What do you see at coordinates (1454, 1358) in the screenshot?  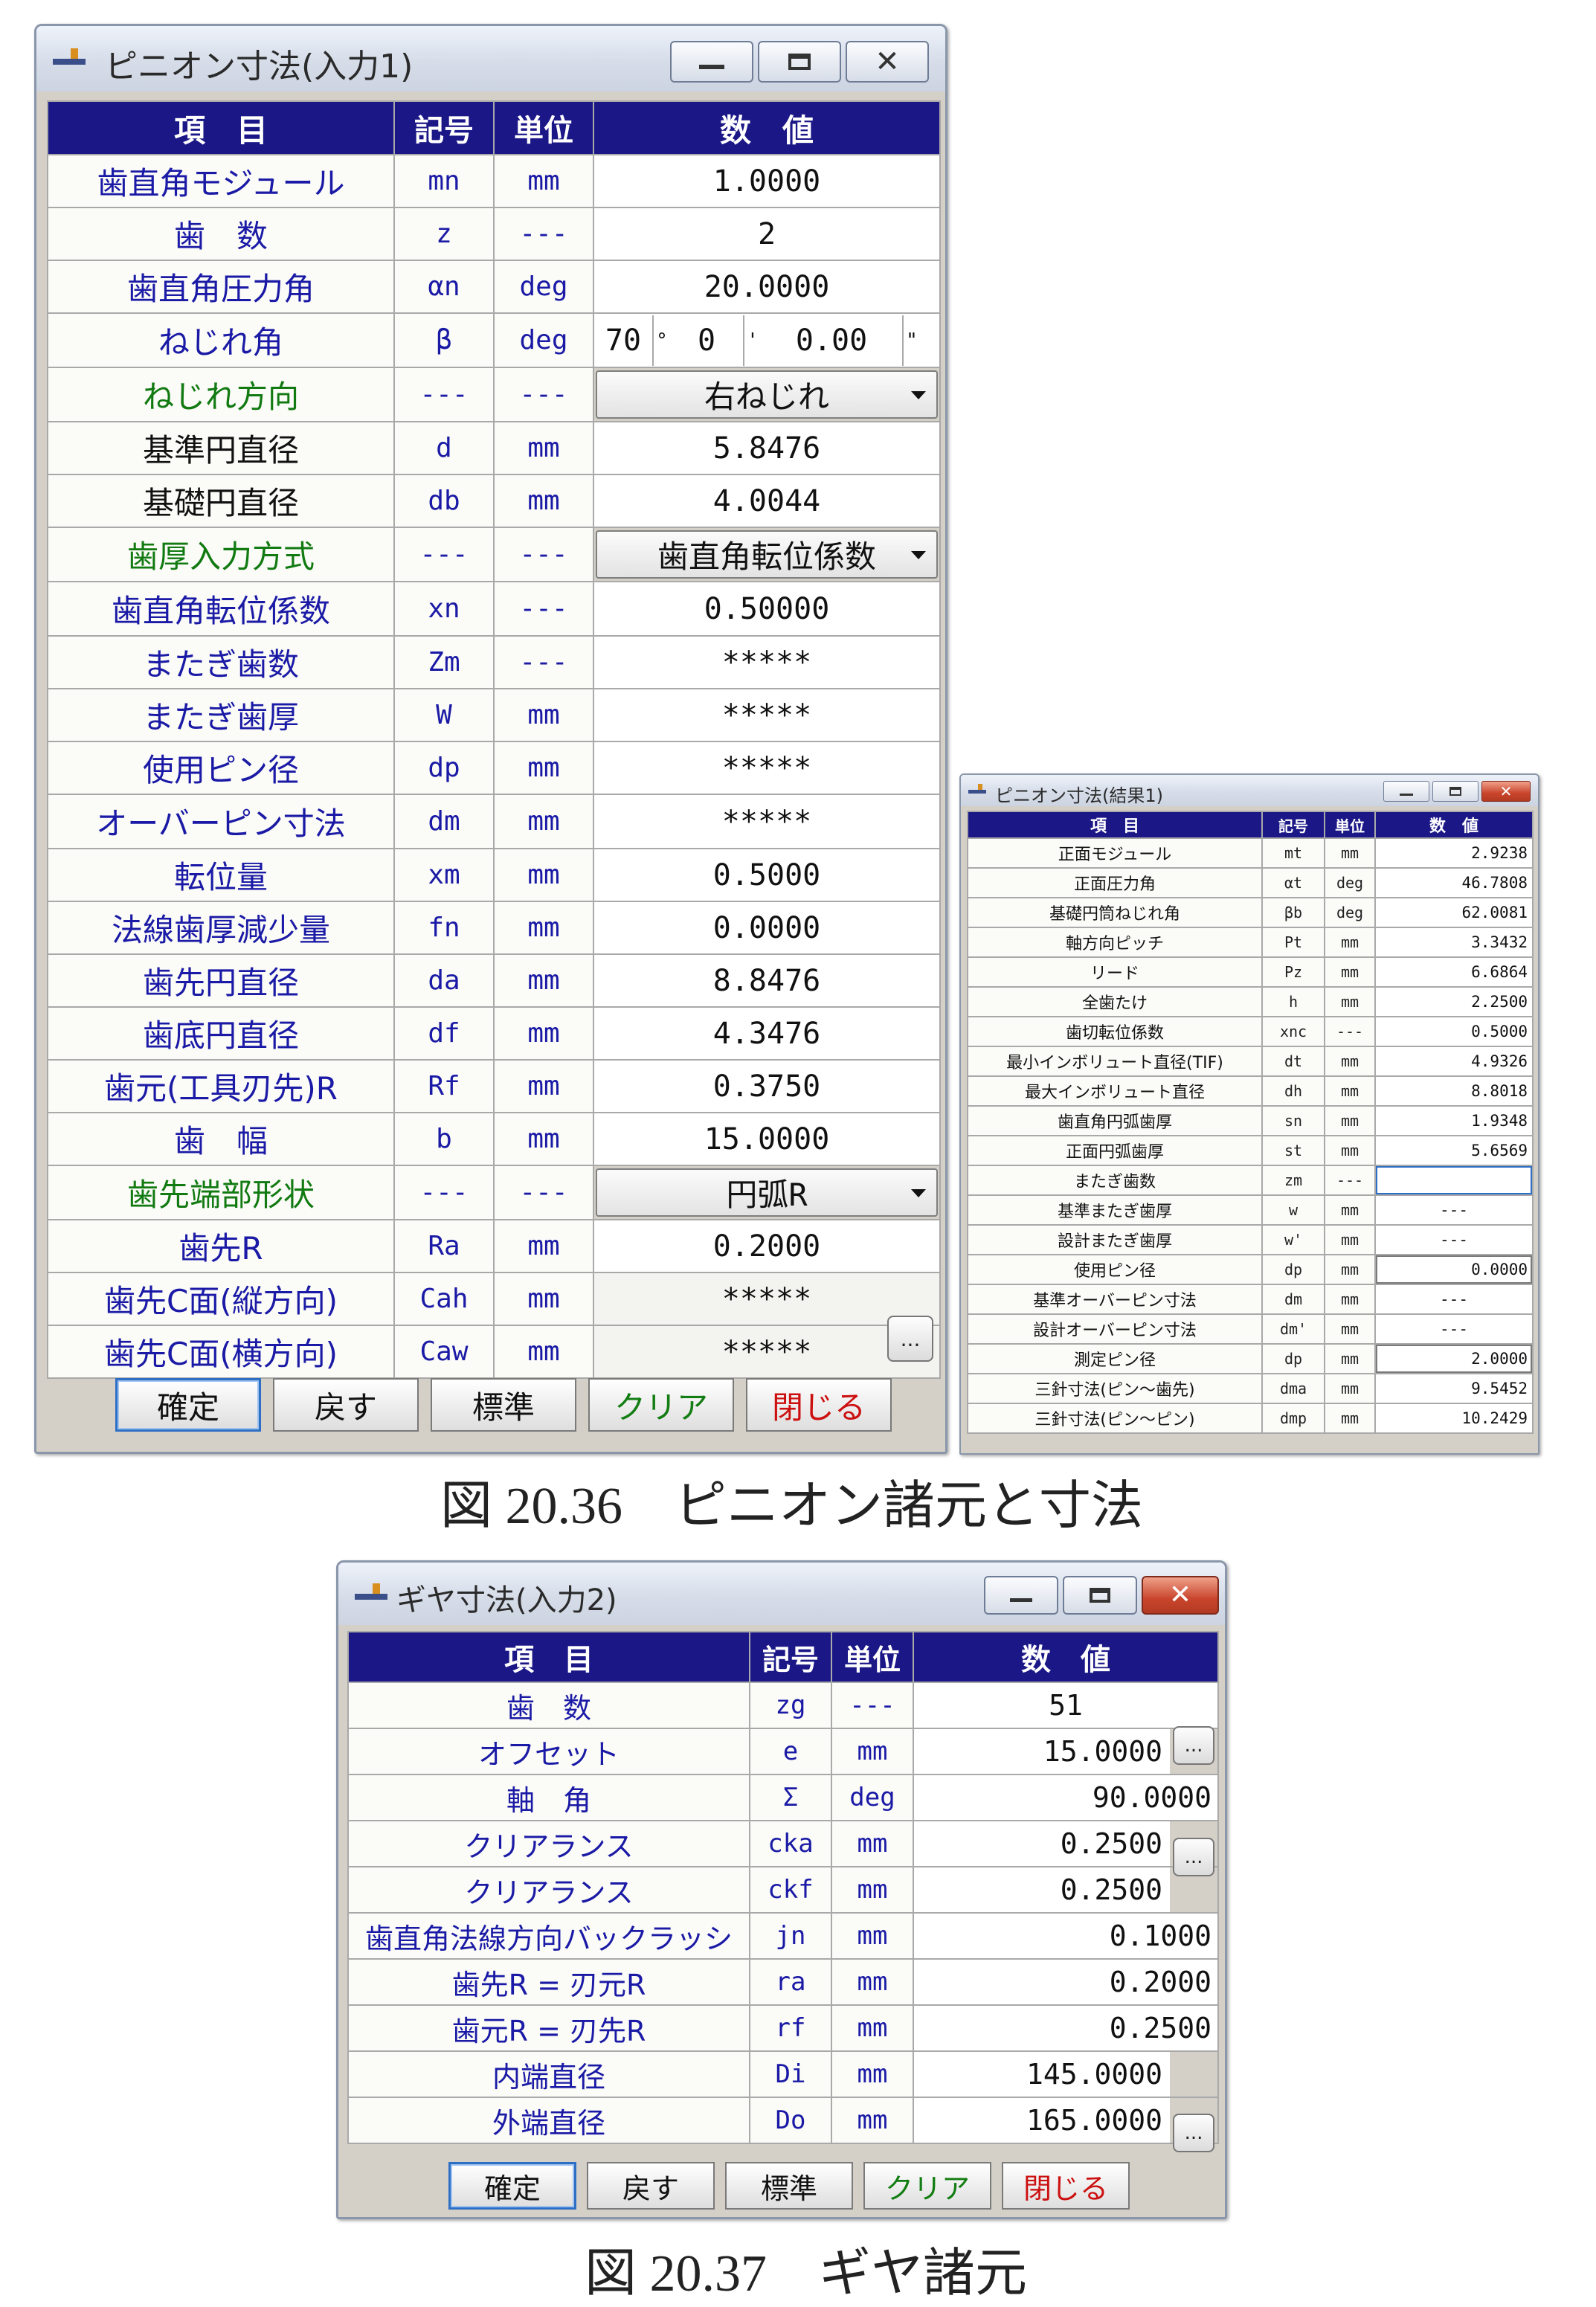 I see `row-input: 2.0000` at bounding box center [1454, 1358].